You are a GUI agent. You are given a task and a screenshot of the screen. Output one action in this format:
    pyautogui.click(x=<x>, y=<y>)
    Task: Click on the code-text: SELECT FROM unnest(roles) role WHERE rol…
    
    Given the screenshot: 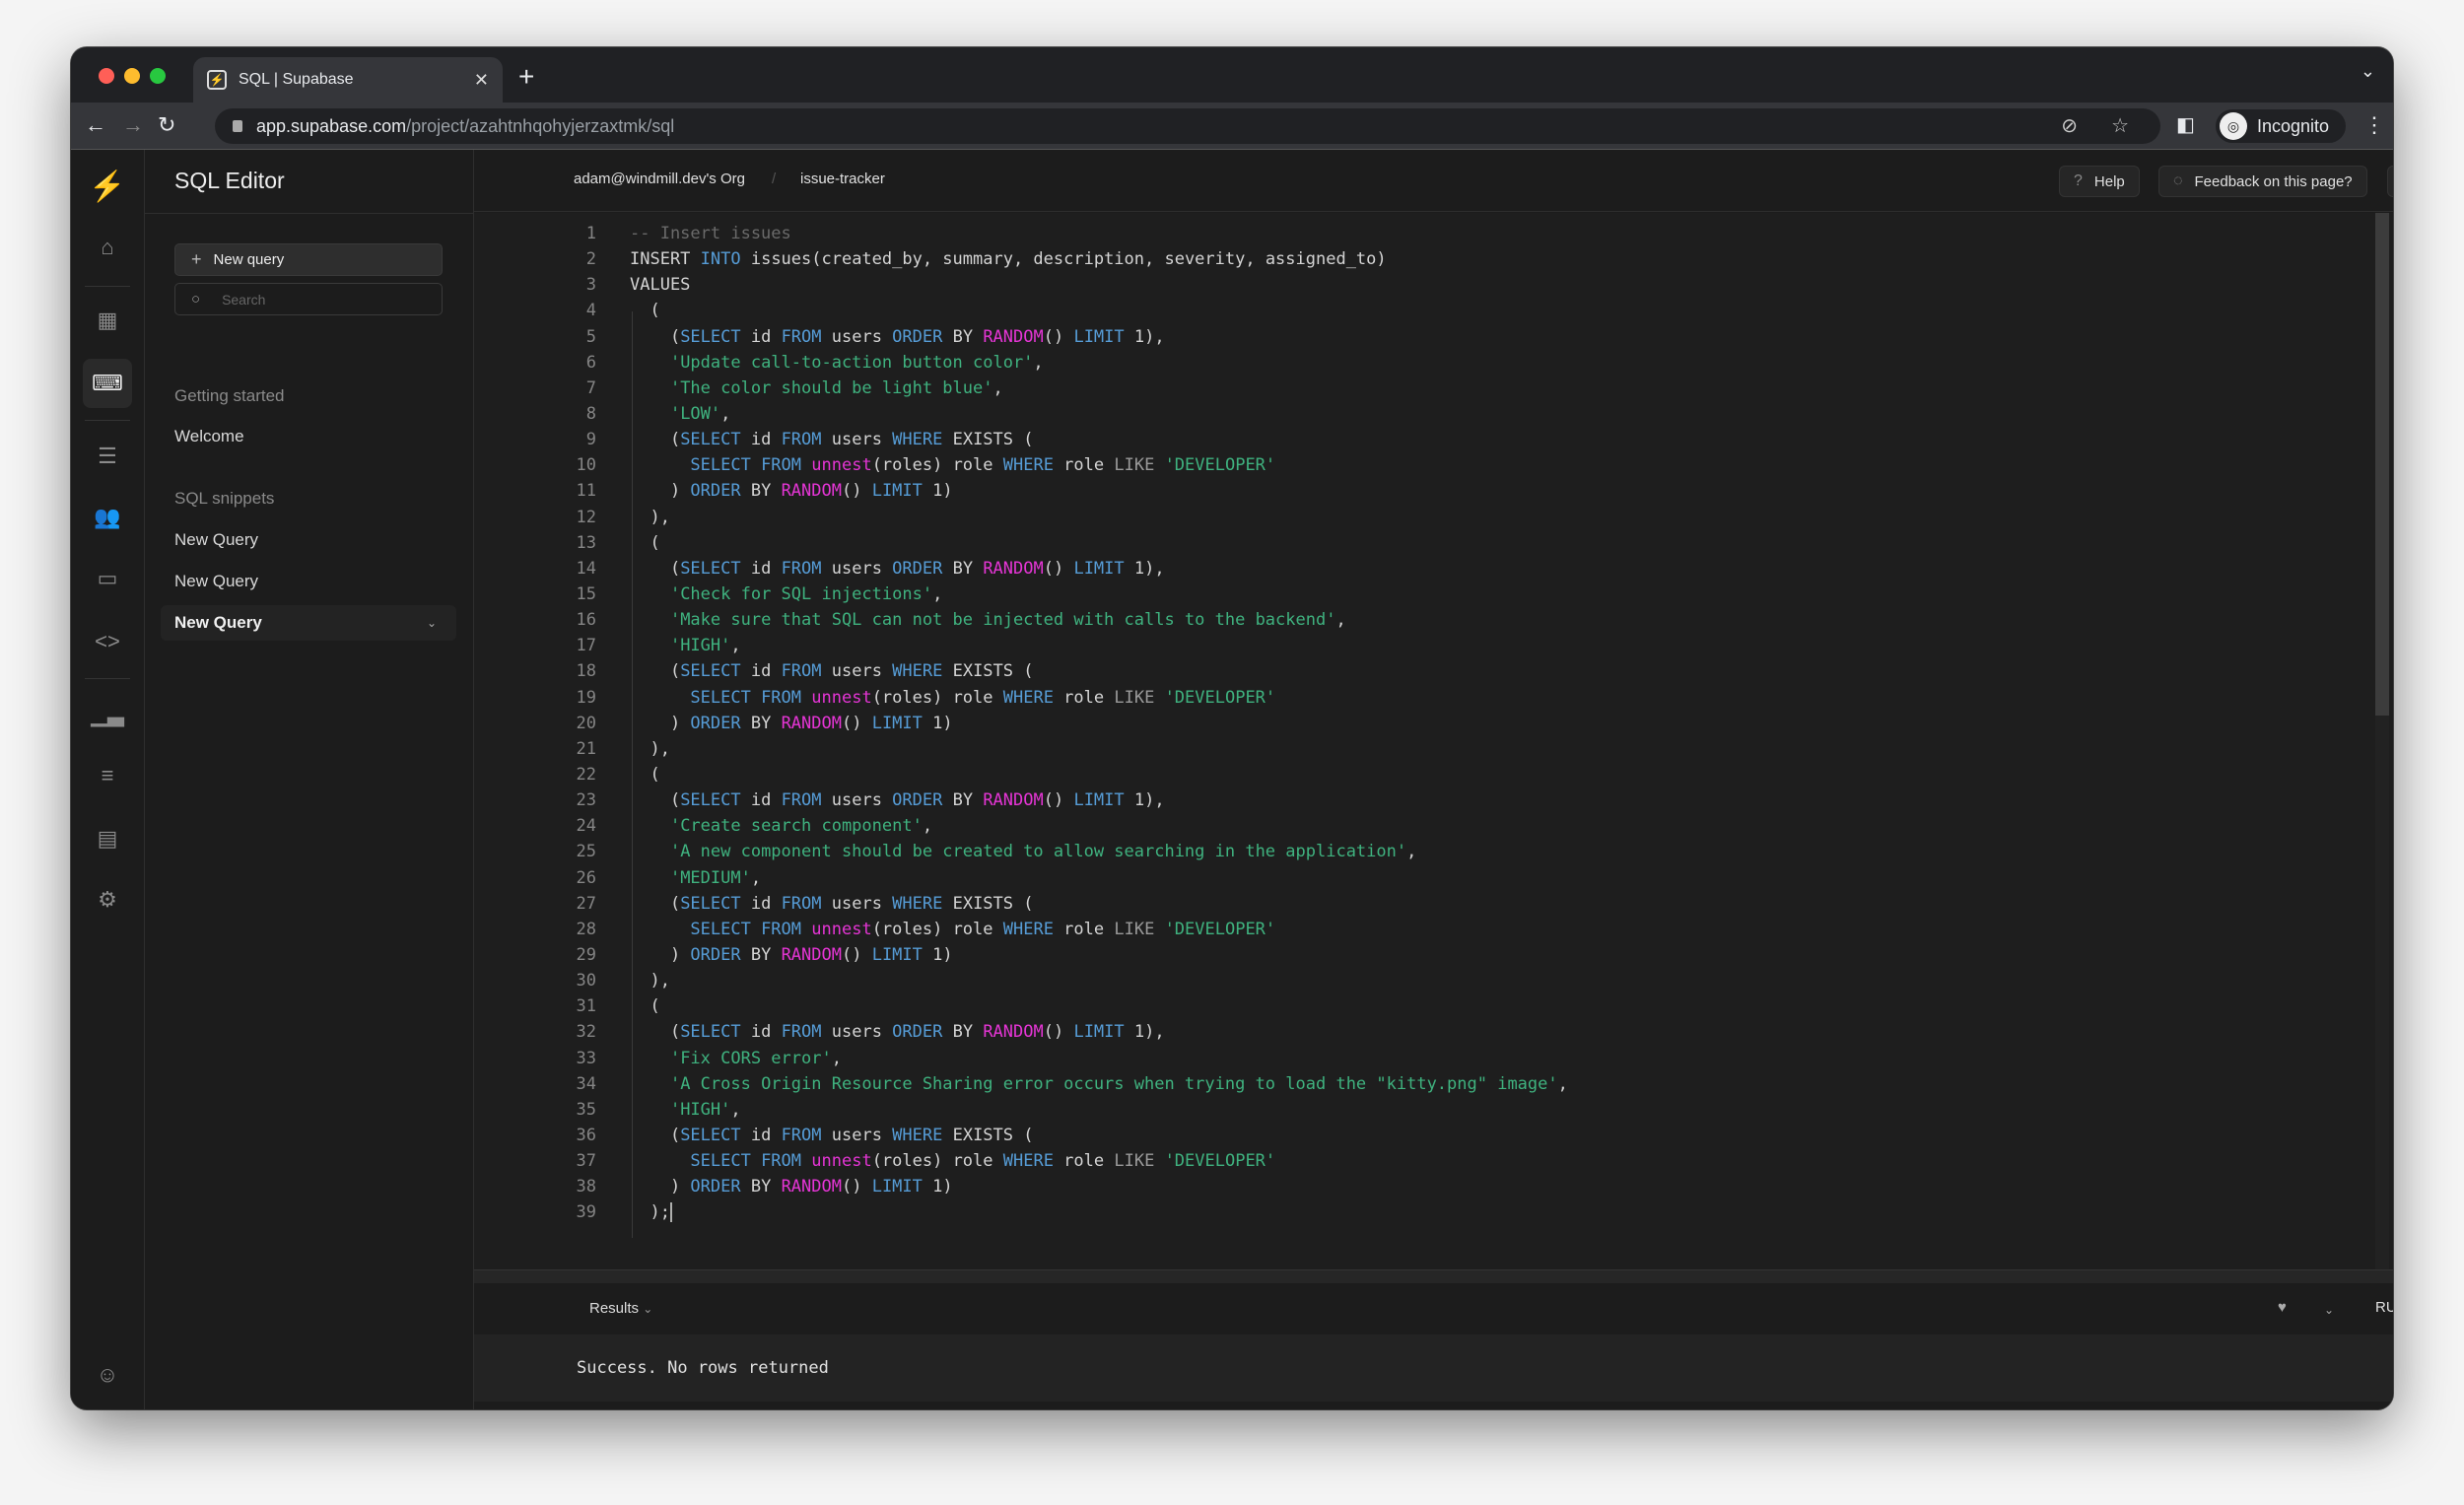 What is the action you would take?
    pyautogui.click(x=952, y=698)
    